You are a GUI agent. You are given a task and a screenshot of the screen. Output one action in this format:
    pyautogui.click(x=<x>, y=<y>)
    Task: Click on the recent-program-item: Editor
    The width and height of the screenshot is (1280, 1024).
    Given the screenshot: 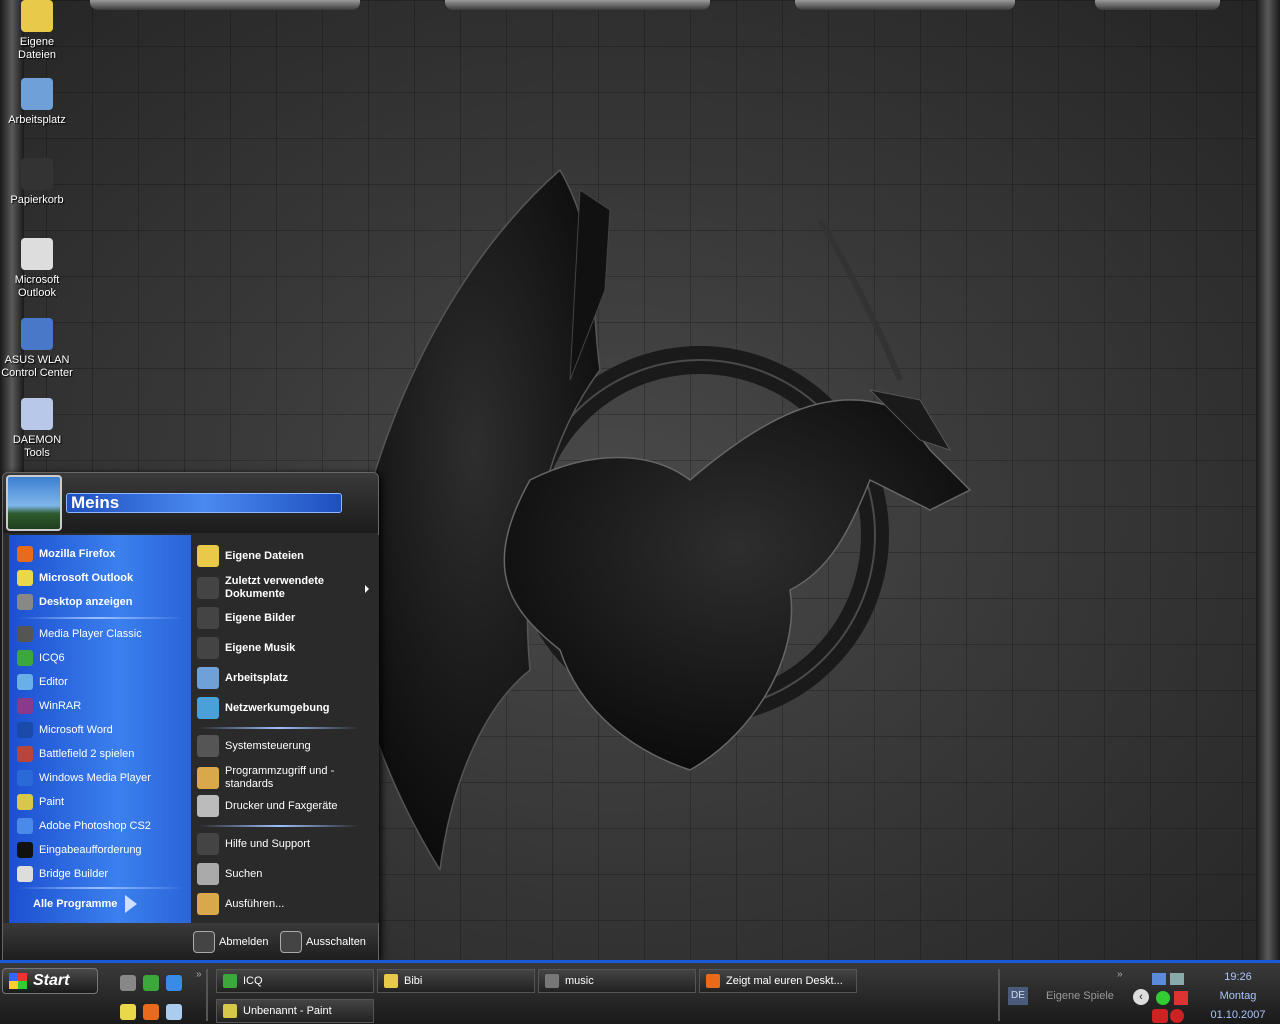 What is the action you would take?
    pyautogui.click(x=42, y=682)
    